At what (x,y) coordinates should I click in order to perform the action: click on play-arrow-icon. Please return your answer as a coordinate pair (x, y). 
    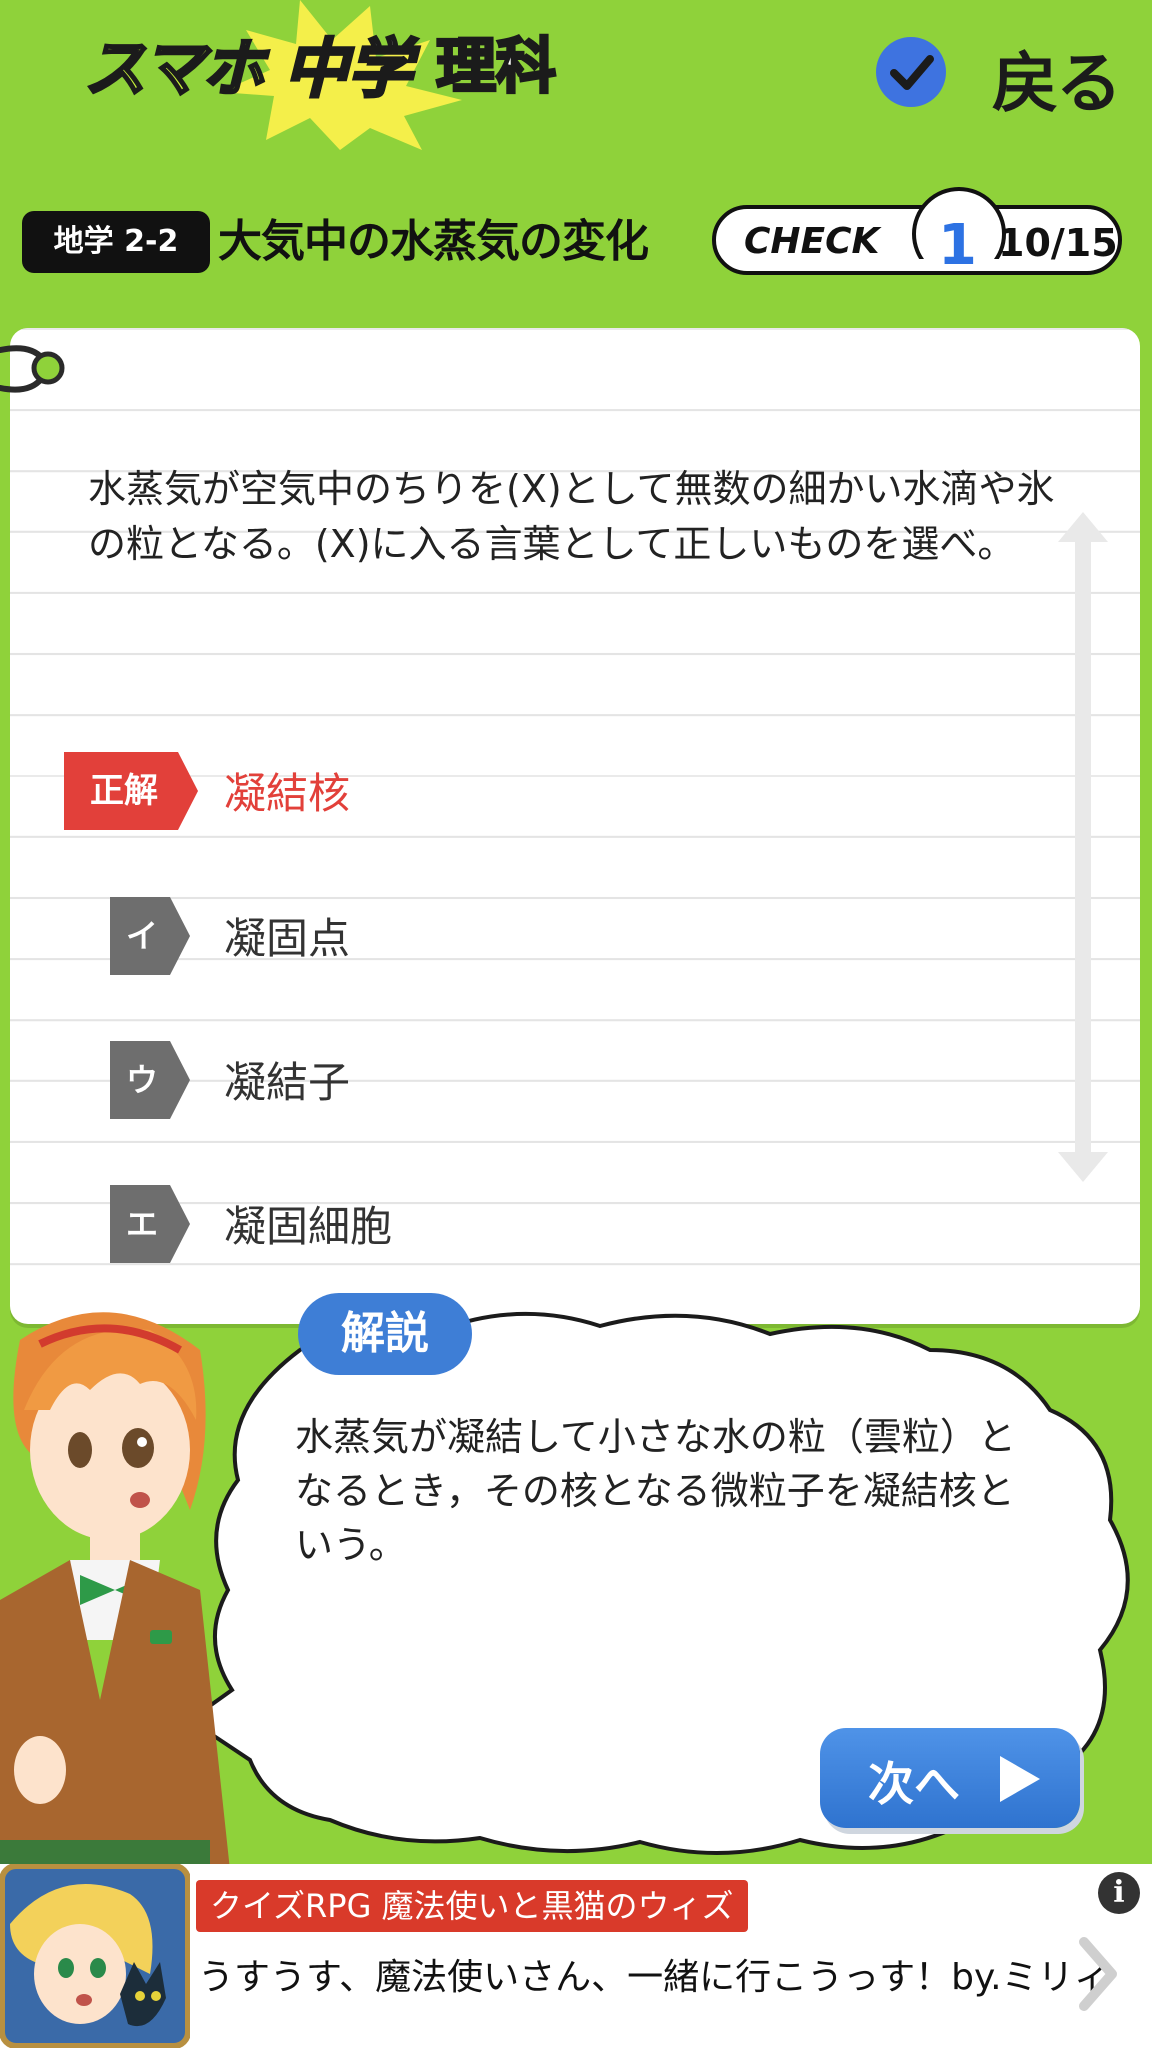
    Looking at the image, I should click on (1020, 1779).